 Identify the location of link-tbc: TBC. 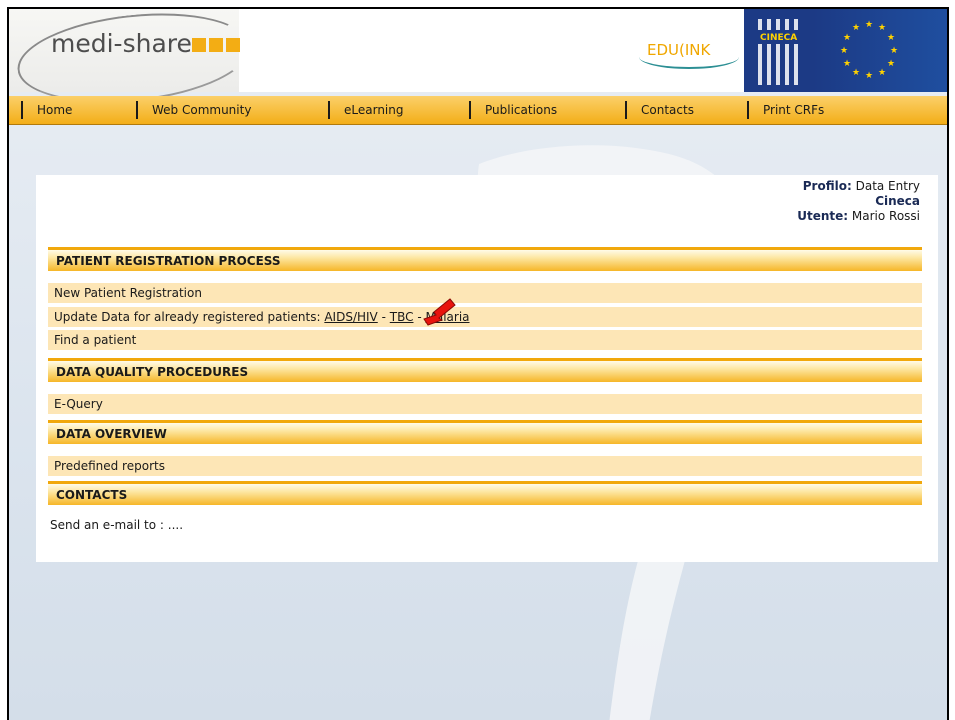
(402, 317).